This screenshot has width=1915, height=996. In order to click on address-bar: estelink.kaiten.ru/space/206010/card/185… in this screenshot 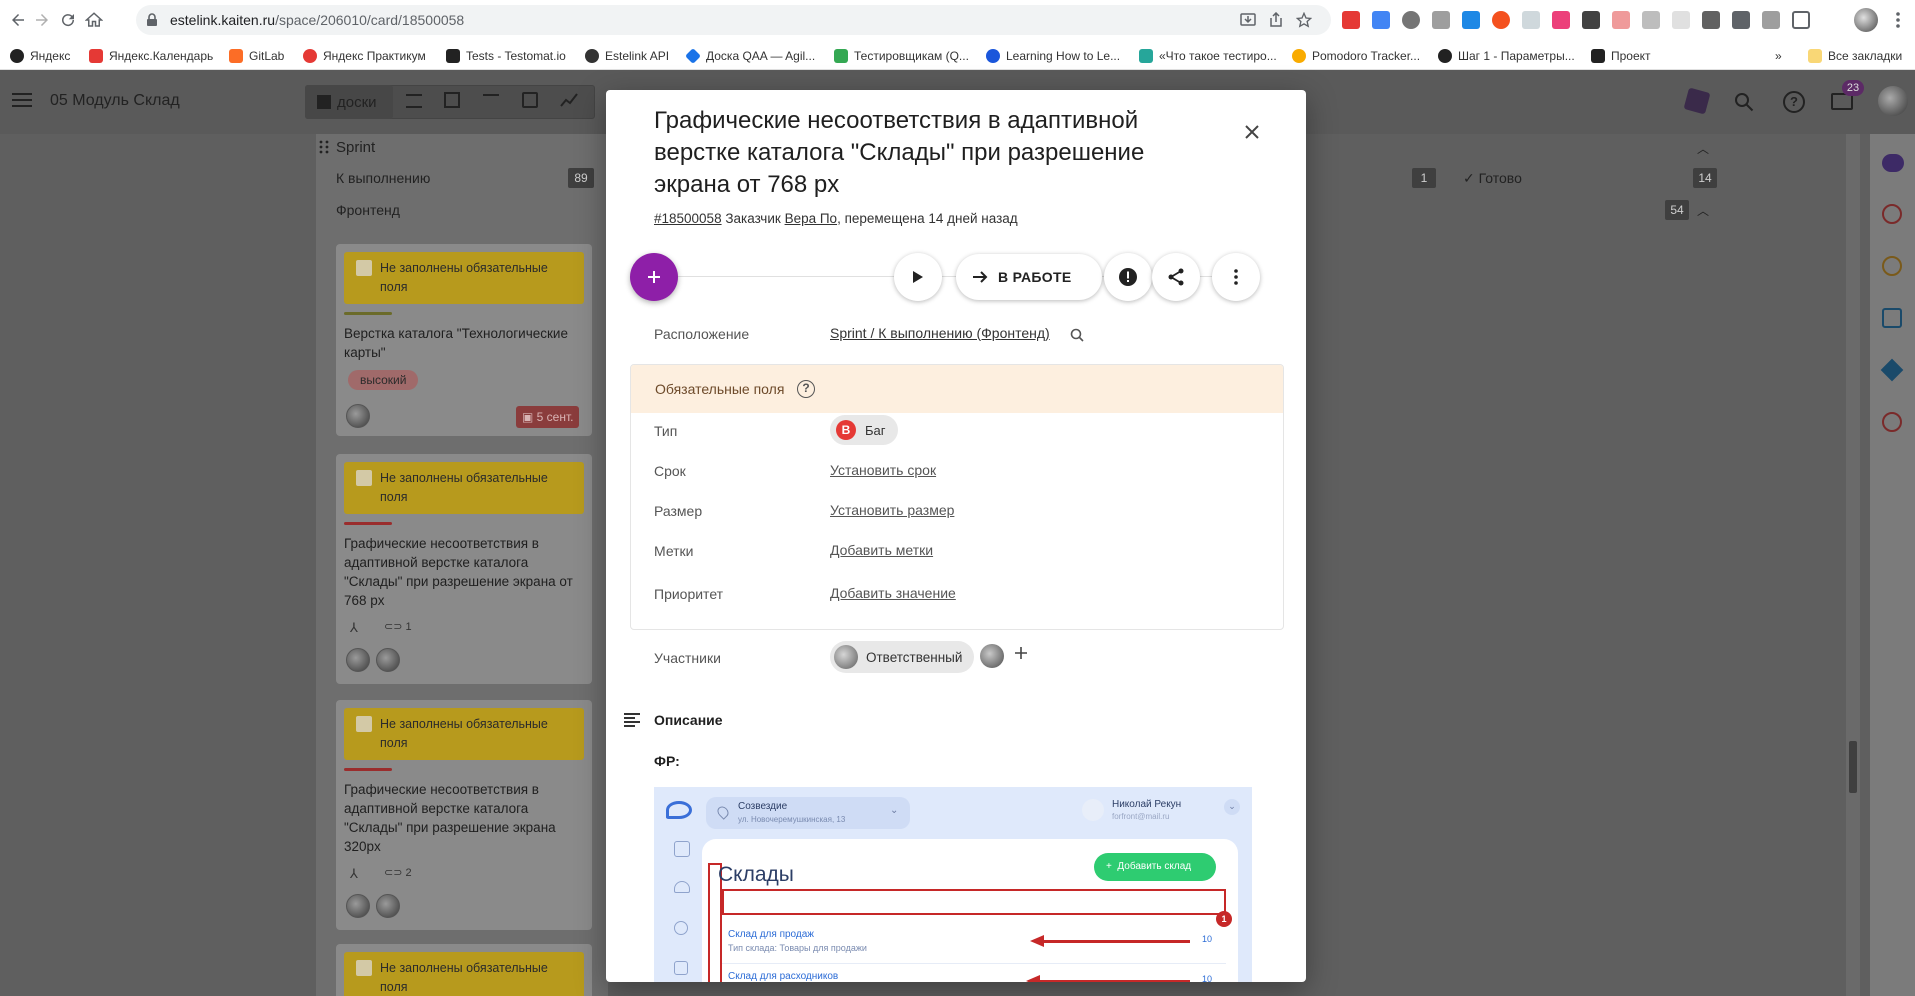, I will do `click(733, 20)`.